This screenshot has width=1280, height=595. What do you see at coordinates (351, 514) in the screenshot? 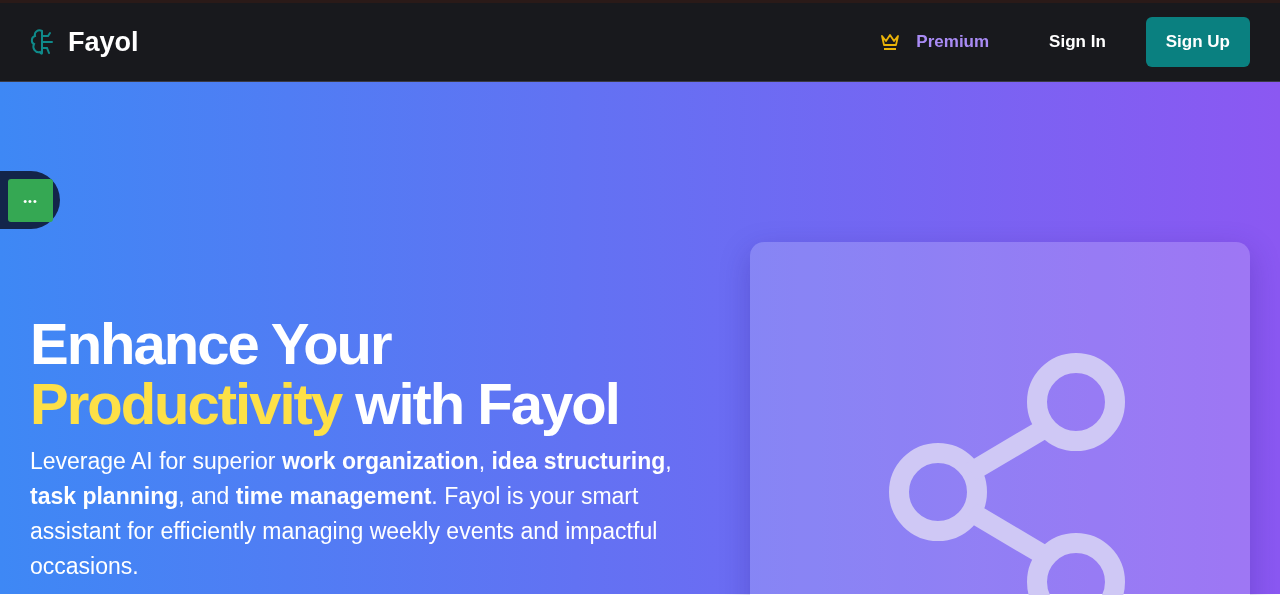
I see `hero-description: Leverage AI for superior work organization, idea structuring, task planning, and time management. Fayol is your smart assistant for efficiently managing weekly events and impactful occasions.` at bounding box center [351, 514].